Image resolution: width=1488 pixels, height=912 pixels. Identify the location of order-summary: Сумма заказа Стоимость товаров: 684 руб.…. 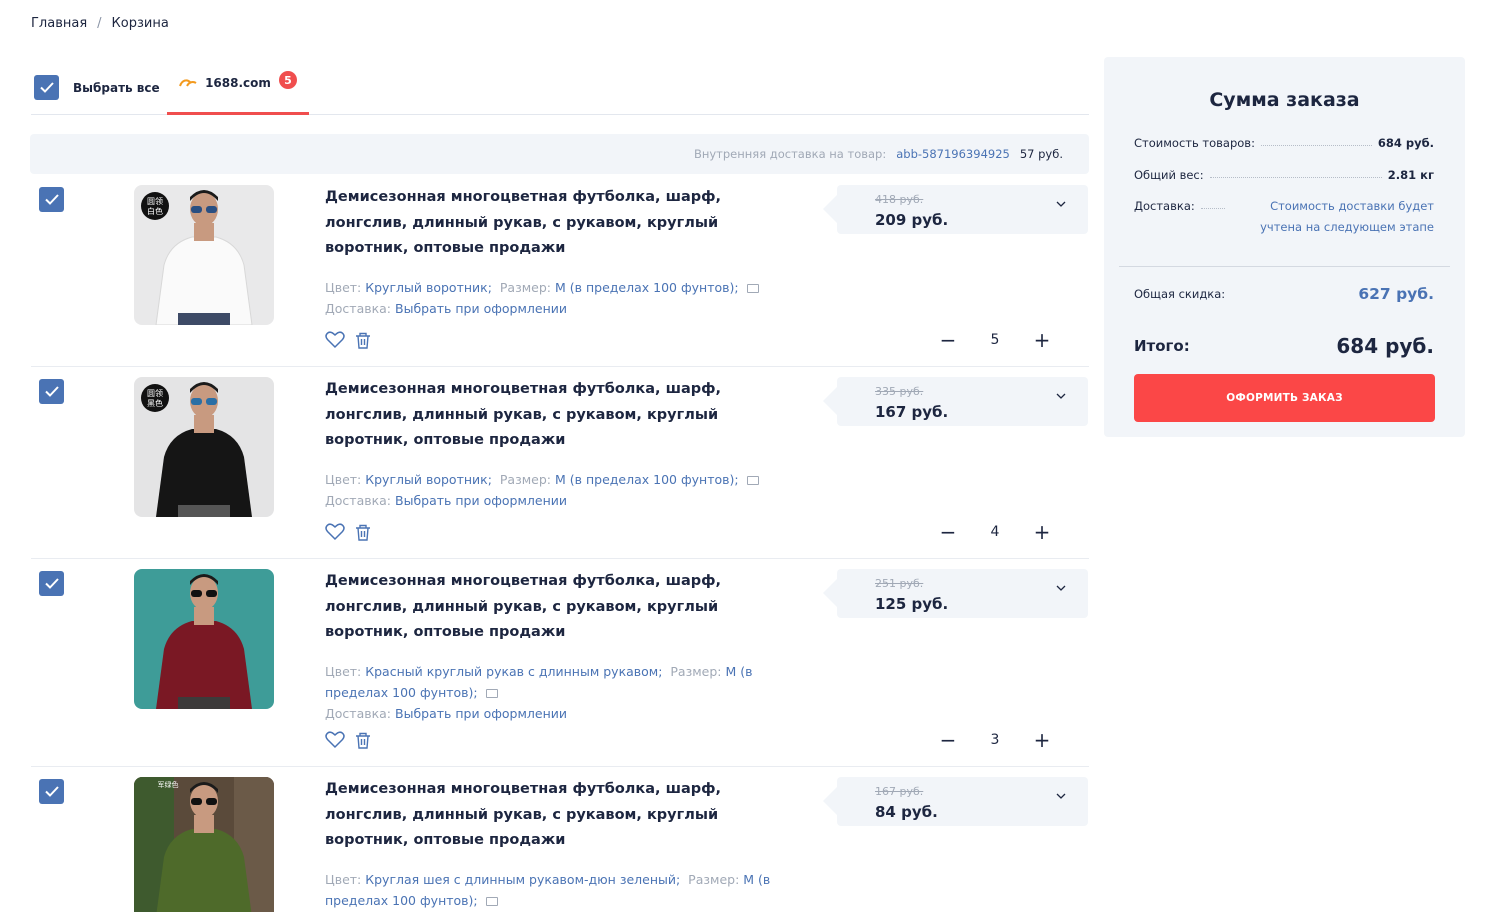
(1284, 247).